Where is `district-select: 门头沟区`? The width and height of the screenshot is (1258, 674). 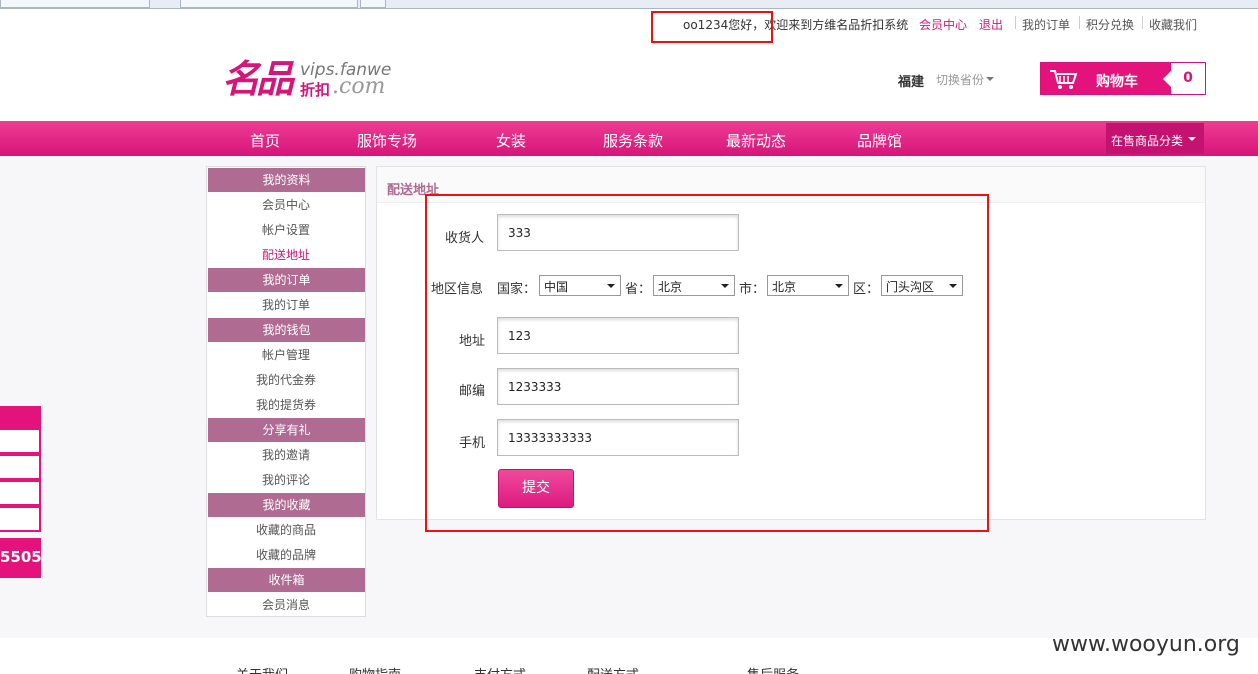
district-select: 门头沟区 is located at coordinates (922, 285).